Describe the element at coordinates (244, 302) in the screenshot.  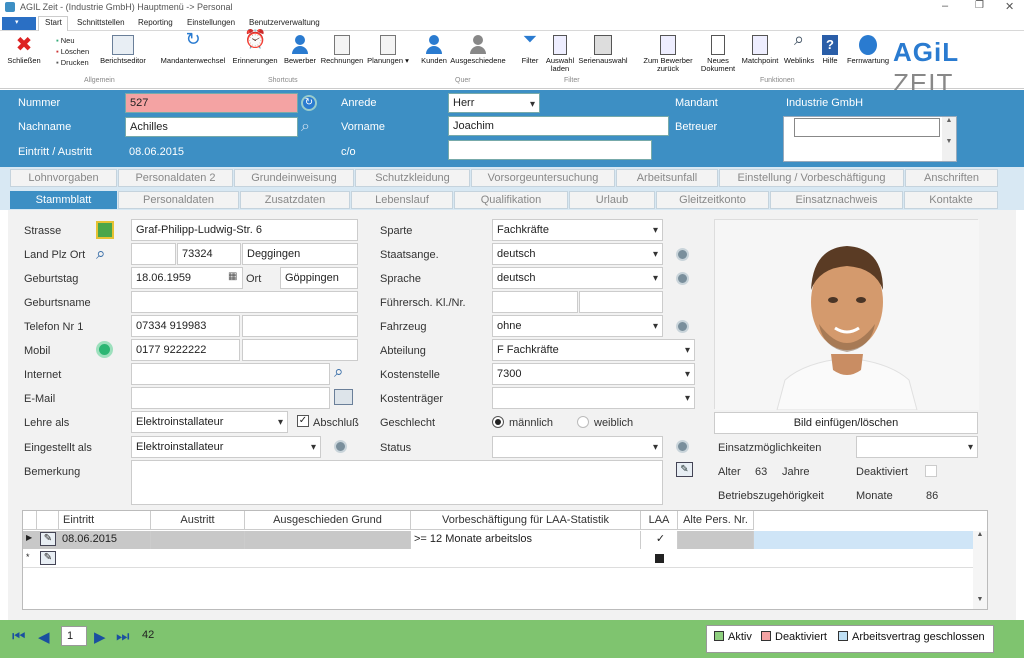
I see `geburtsname-field` at that location.